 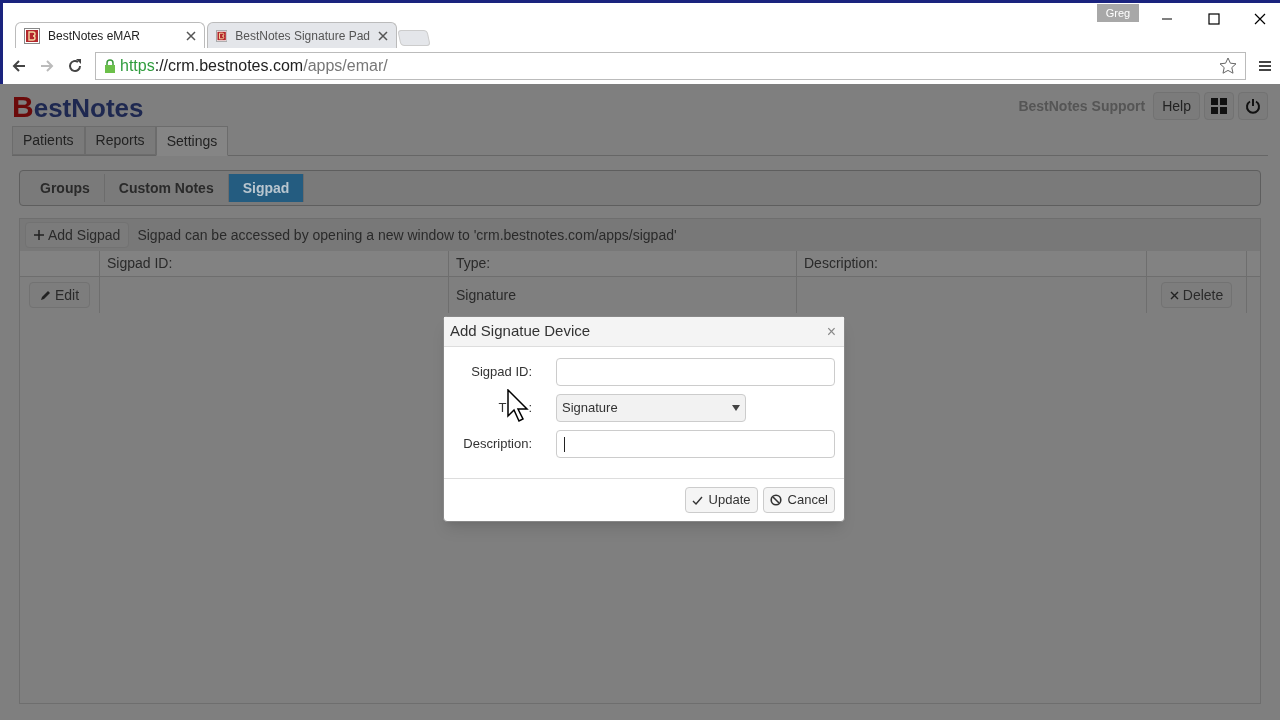 What do you see at coordinates (651, 408) in the screenshot?
I see `type-dropdown: Signature` at bounding box center [651, 408].